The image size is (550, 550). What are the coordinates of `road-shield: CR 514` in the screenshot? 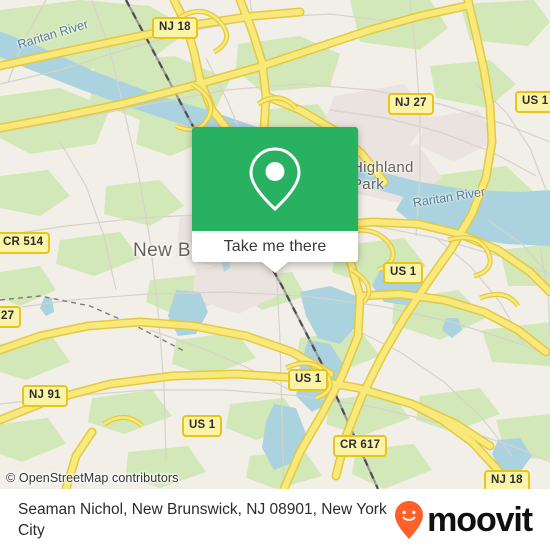 It's located at (25, 243).